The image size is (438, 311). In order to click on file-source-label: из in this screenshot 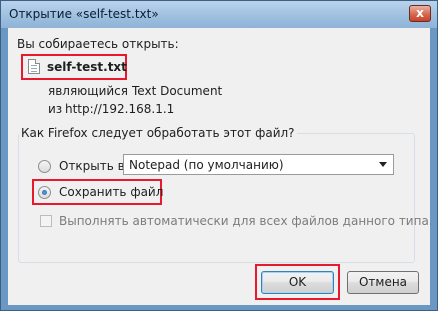, I will do `click(55, 109)`.